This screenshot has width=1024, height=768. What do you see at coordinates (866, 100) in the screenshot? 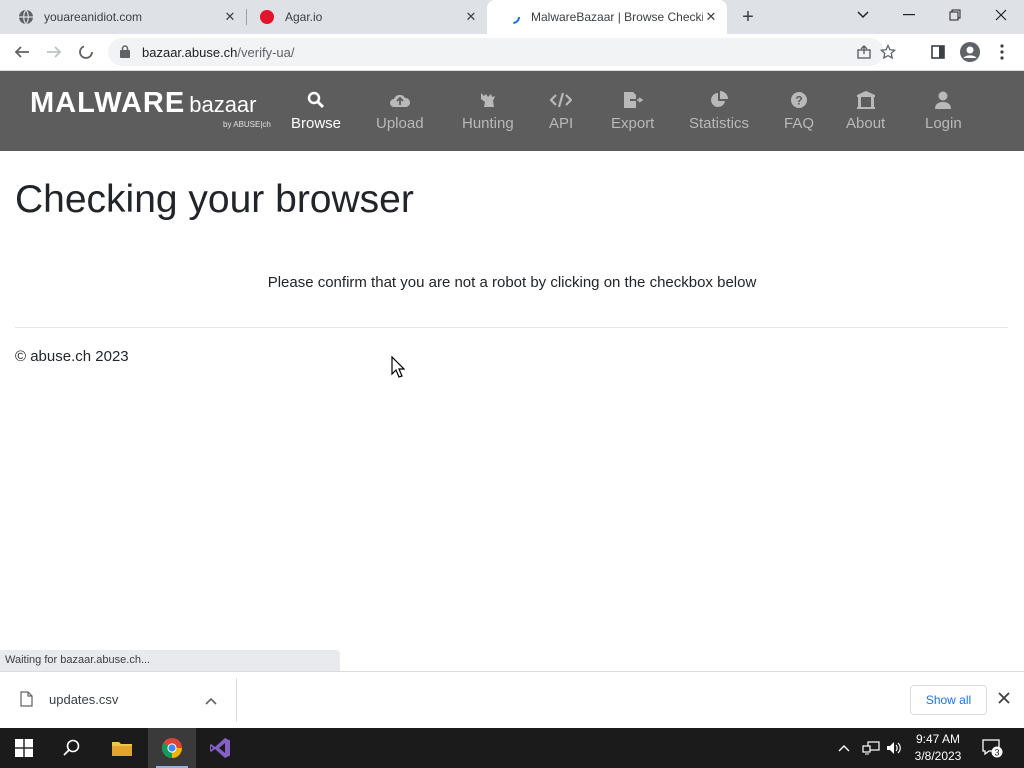
I see `building-icon` at bounding box center [866, 100].